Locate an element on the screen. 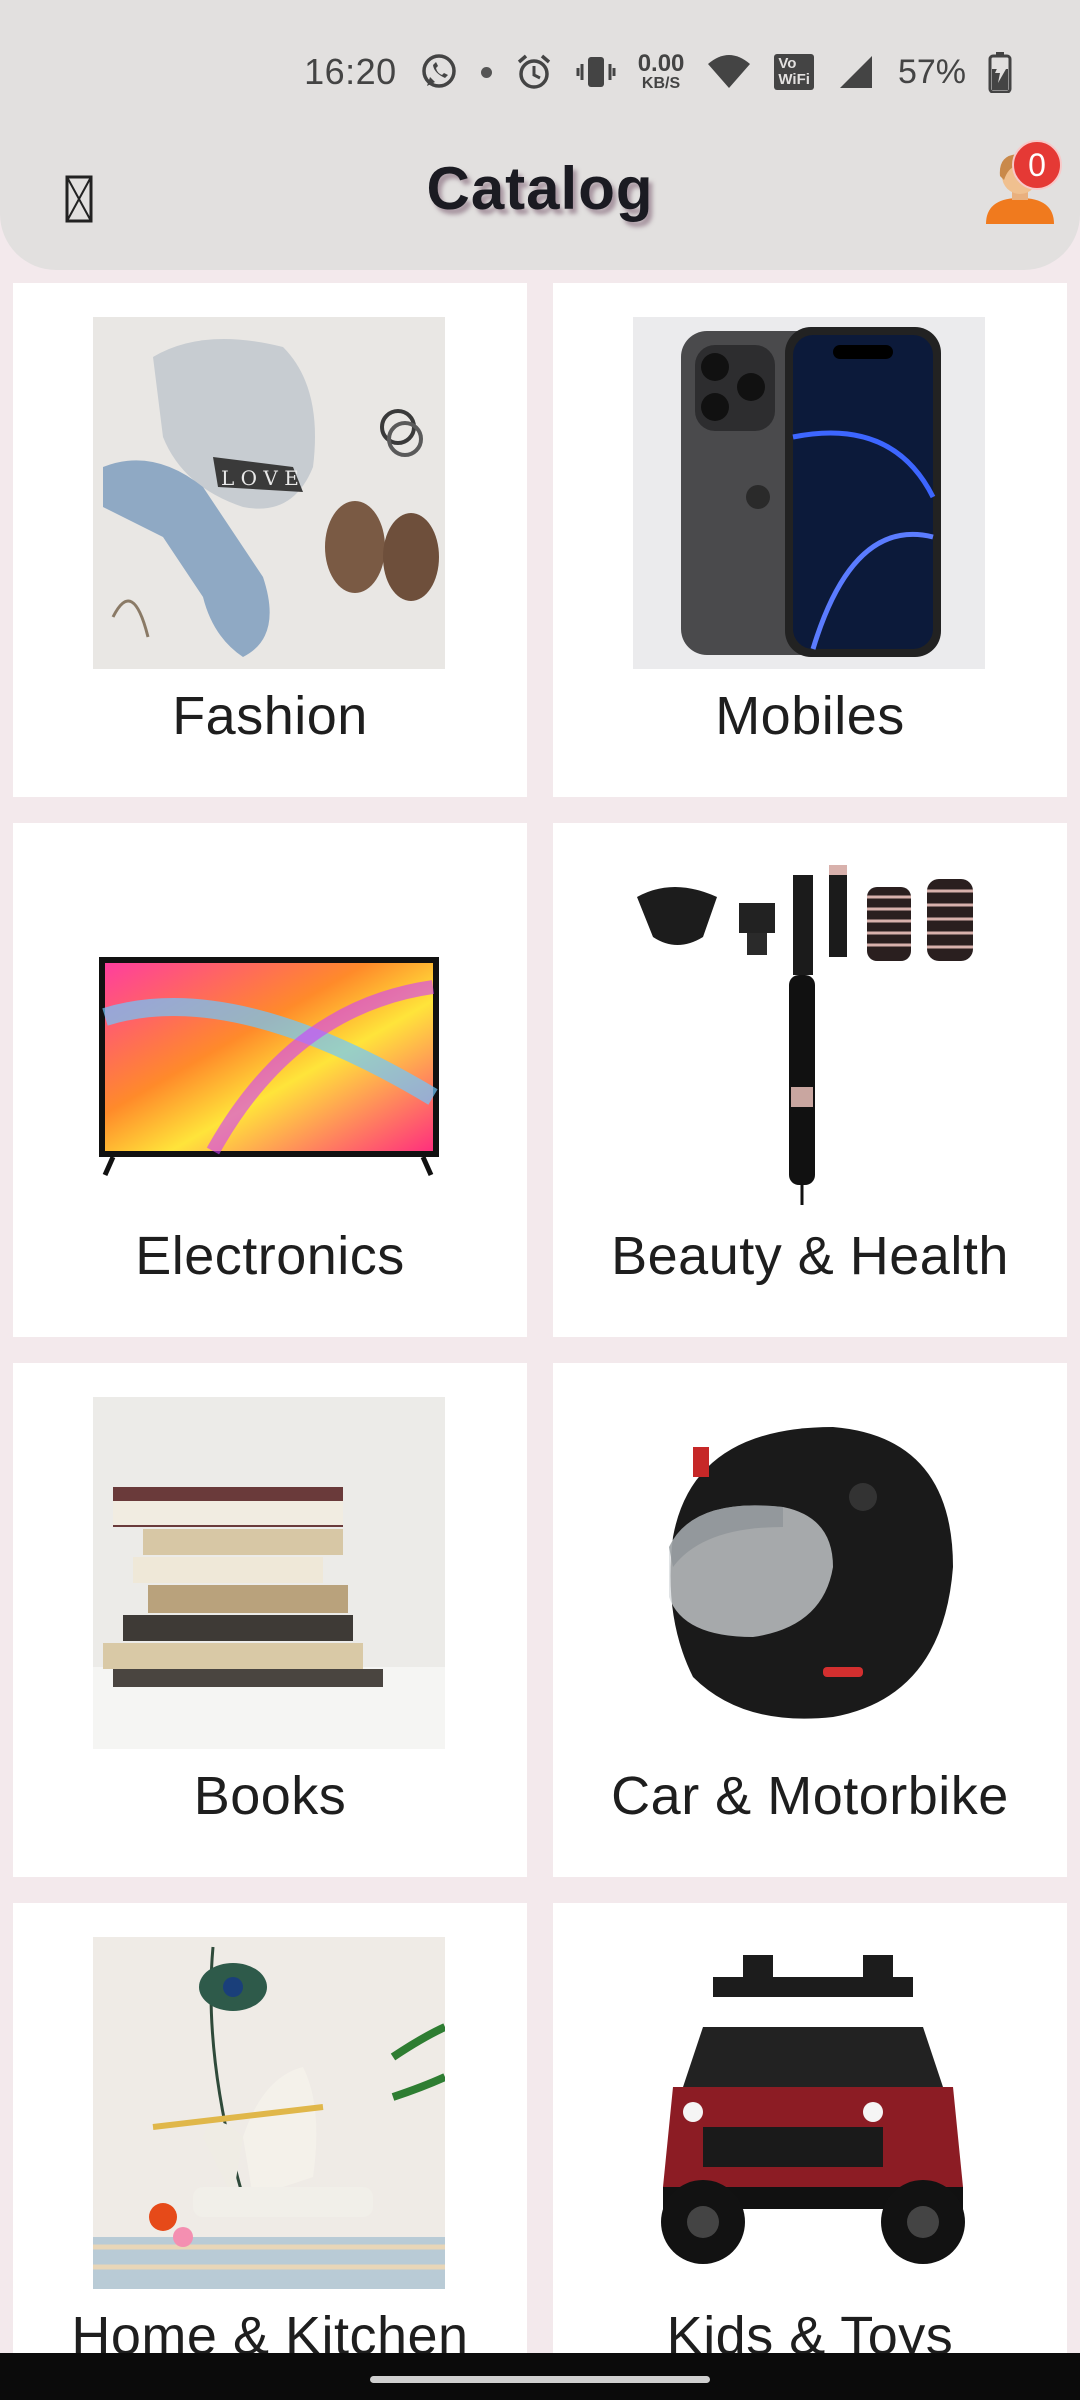  category-card-books: Books is located at coordinates (270, 1620).